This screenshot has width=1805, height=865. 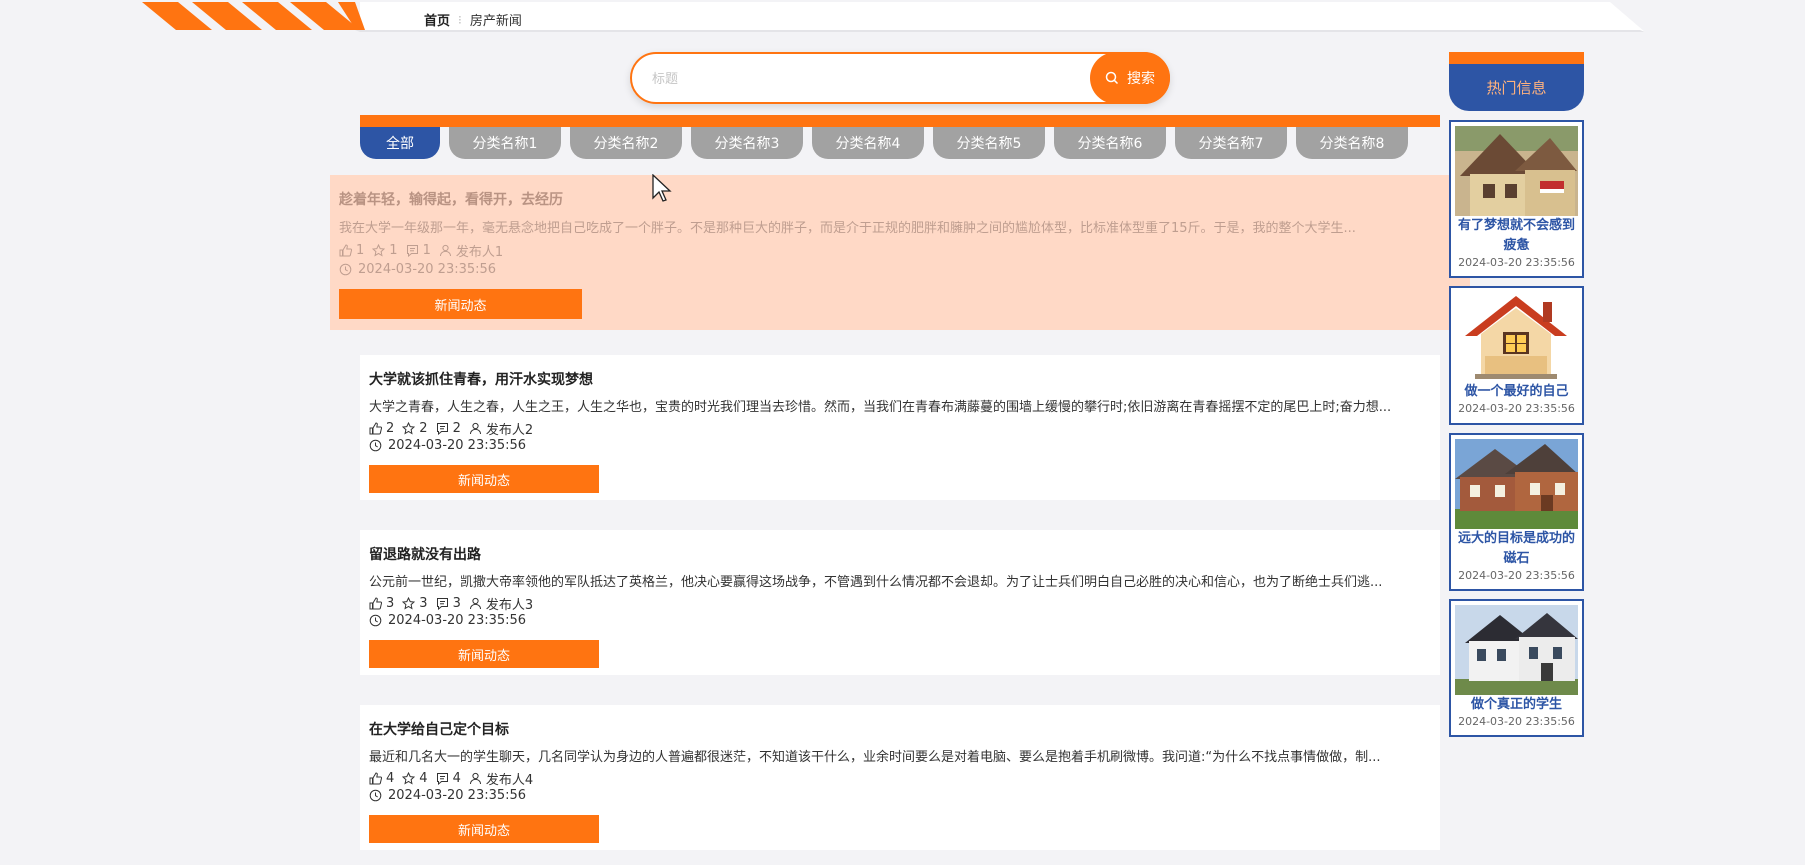 What do you see at coordinates (393, 250) in the screenshot?
I see `favorite-count: 1` at bounding box center [393, 250].